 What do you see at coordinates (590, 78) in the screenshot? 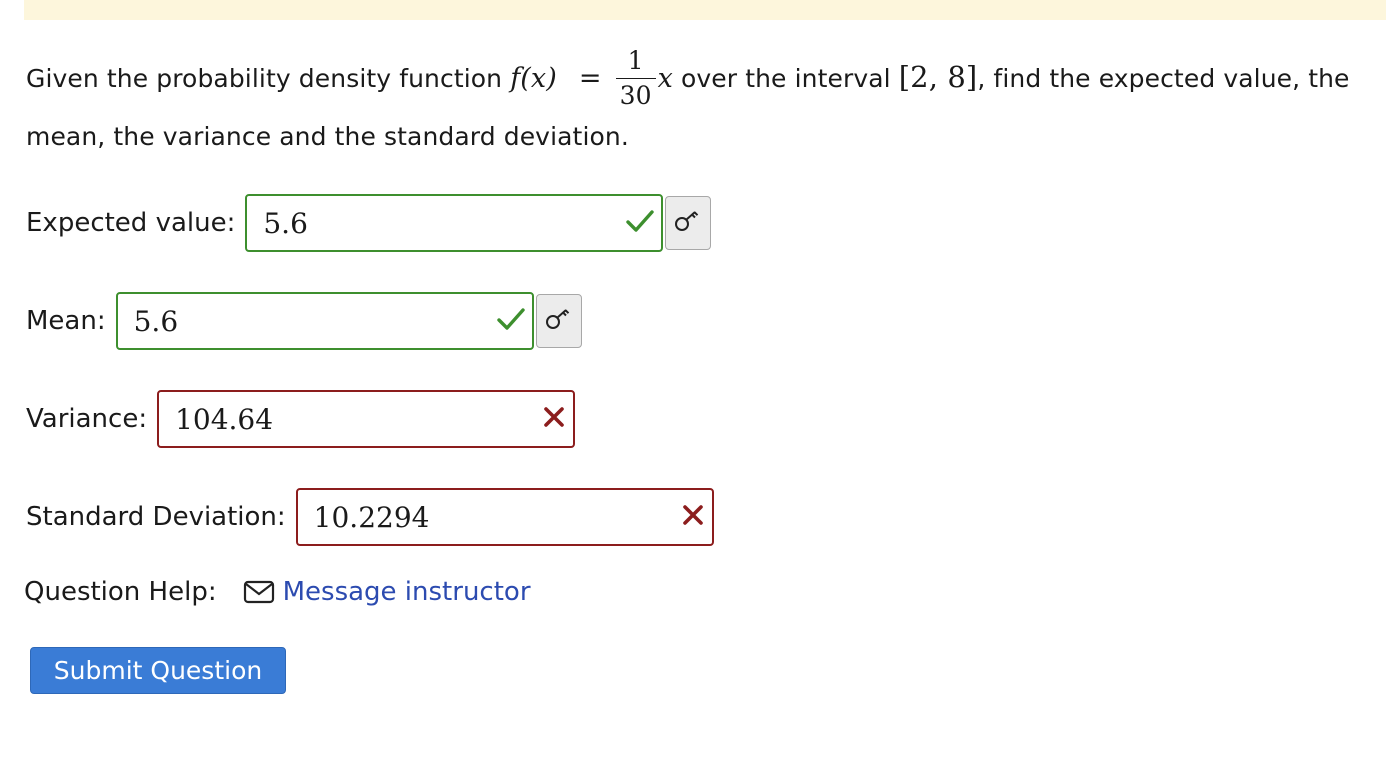
I see `math-equals: =` at bounding box center [590, 78].